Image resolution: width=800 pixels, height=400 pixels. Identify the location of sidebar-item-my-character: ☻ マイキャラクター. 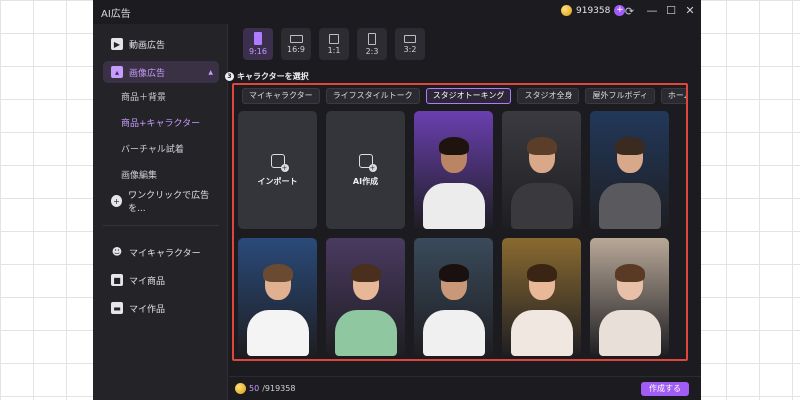
(161, 252).